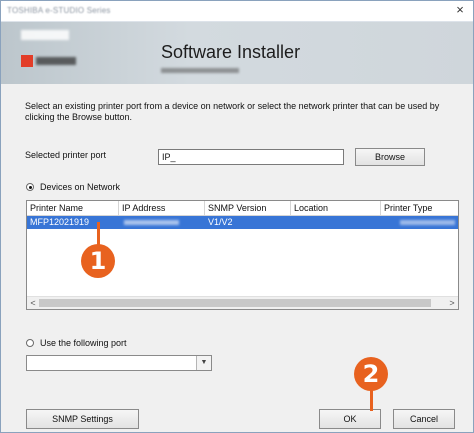 The height and width of the screenshot is (433, 474). What do you see at coordinates (424, 419) in the screenshot?
I see `cancel-button: Cancel` at bounding box center [424, 419].